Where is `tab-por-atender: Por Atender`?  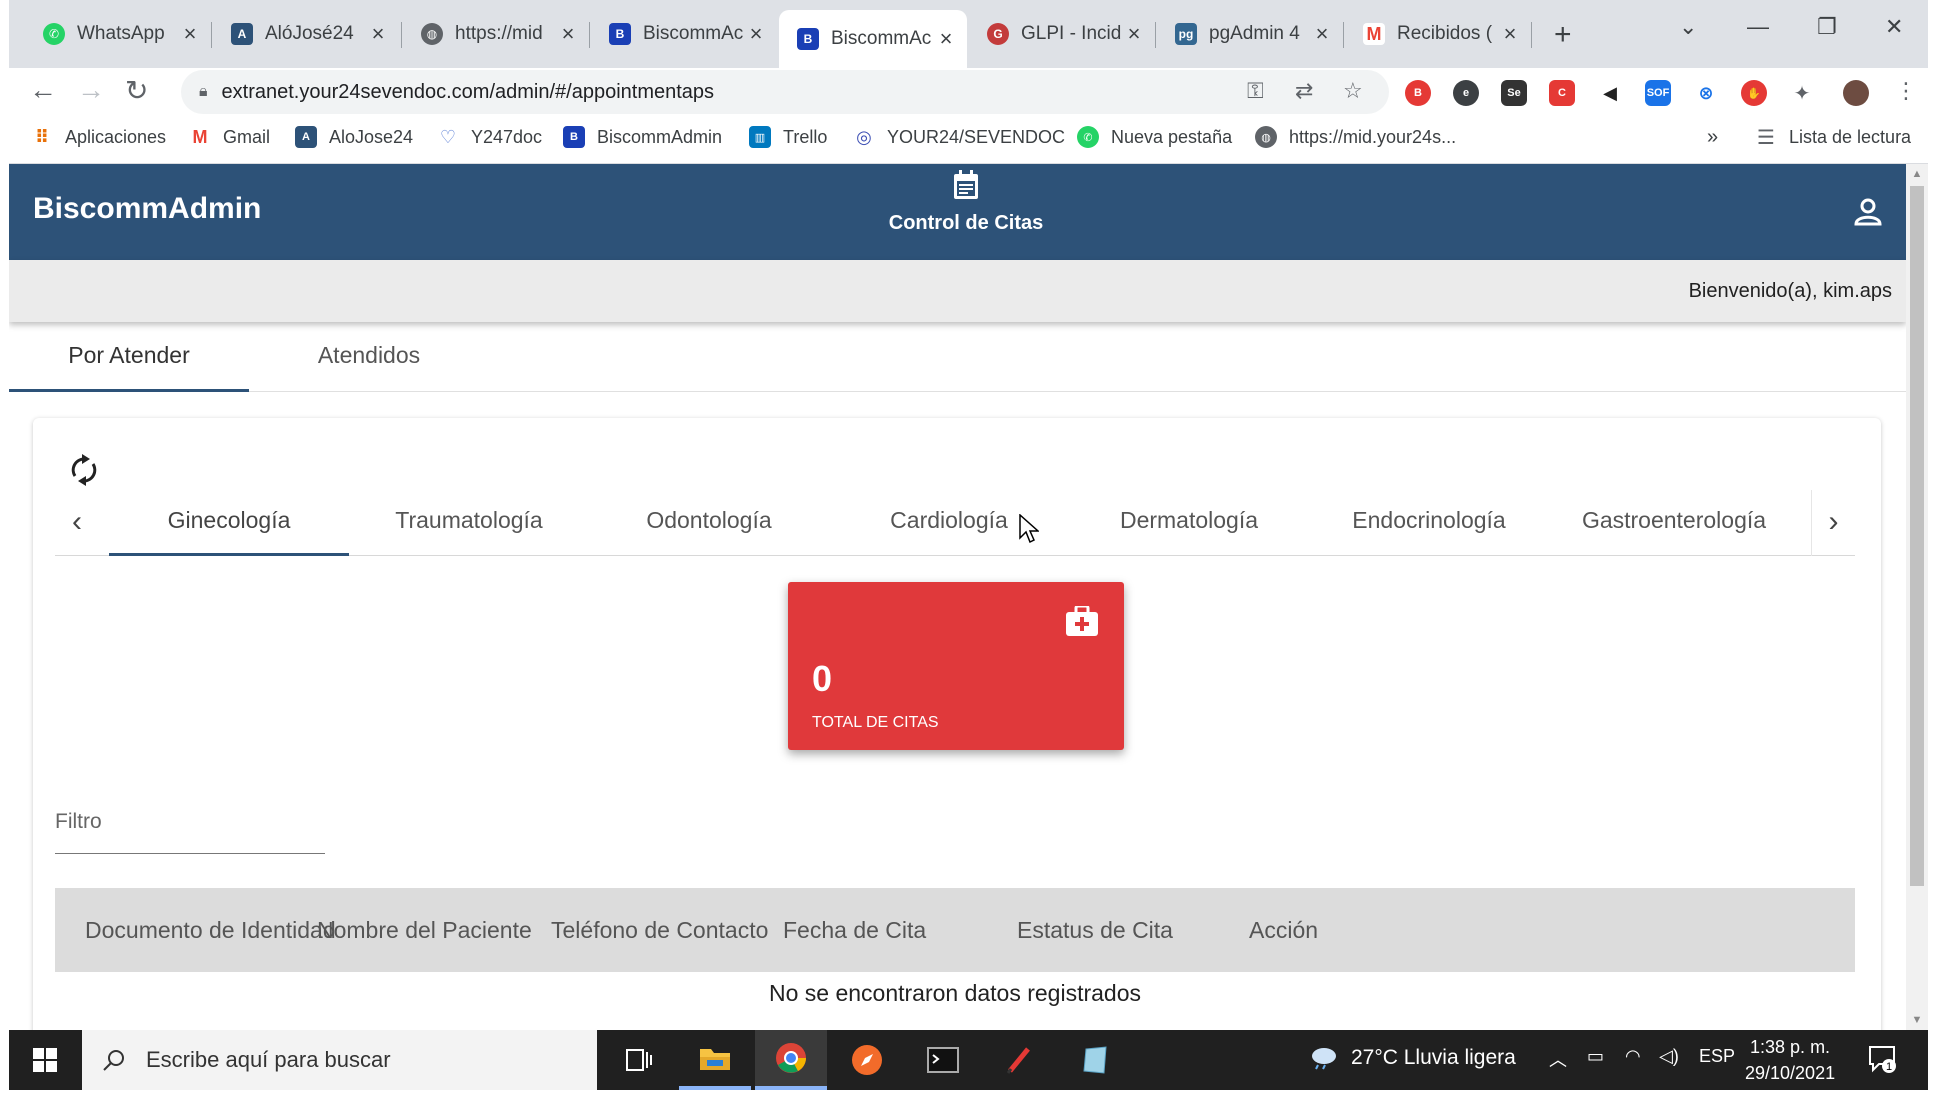
tab-por-atender: Por Atender is located at coordinates (129, 359).